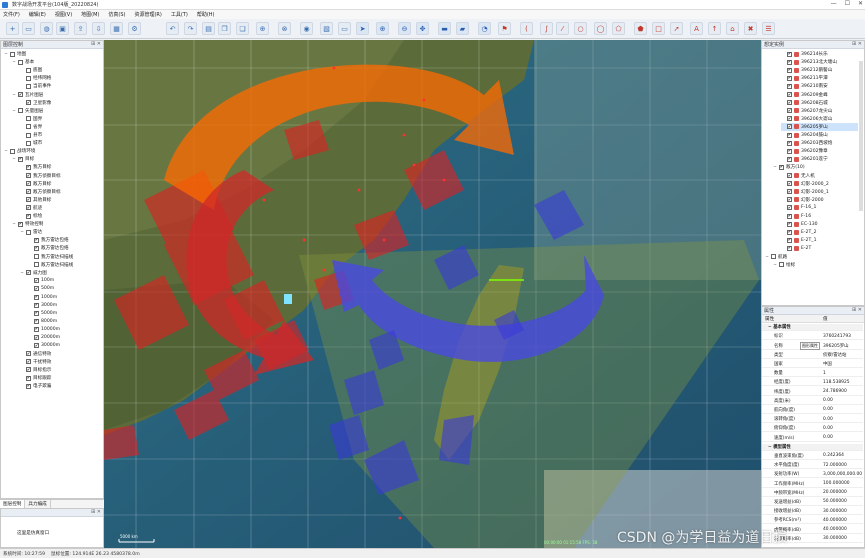  What do you see at coordinates (805, 184) in the screenshot?
I see `scenario-row: 幻影-2000_2` at bounding box center [805, 184].